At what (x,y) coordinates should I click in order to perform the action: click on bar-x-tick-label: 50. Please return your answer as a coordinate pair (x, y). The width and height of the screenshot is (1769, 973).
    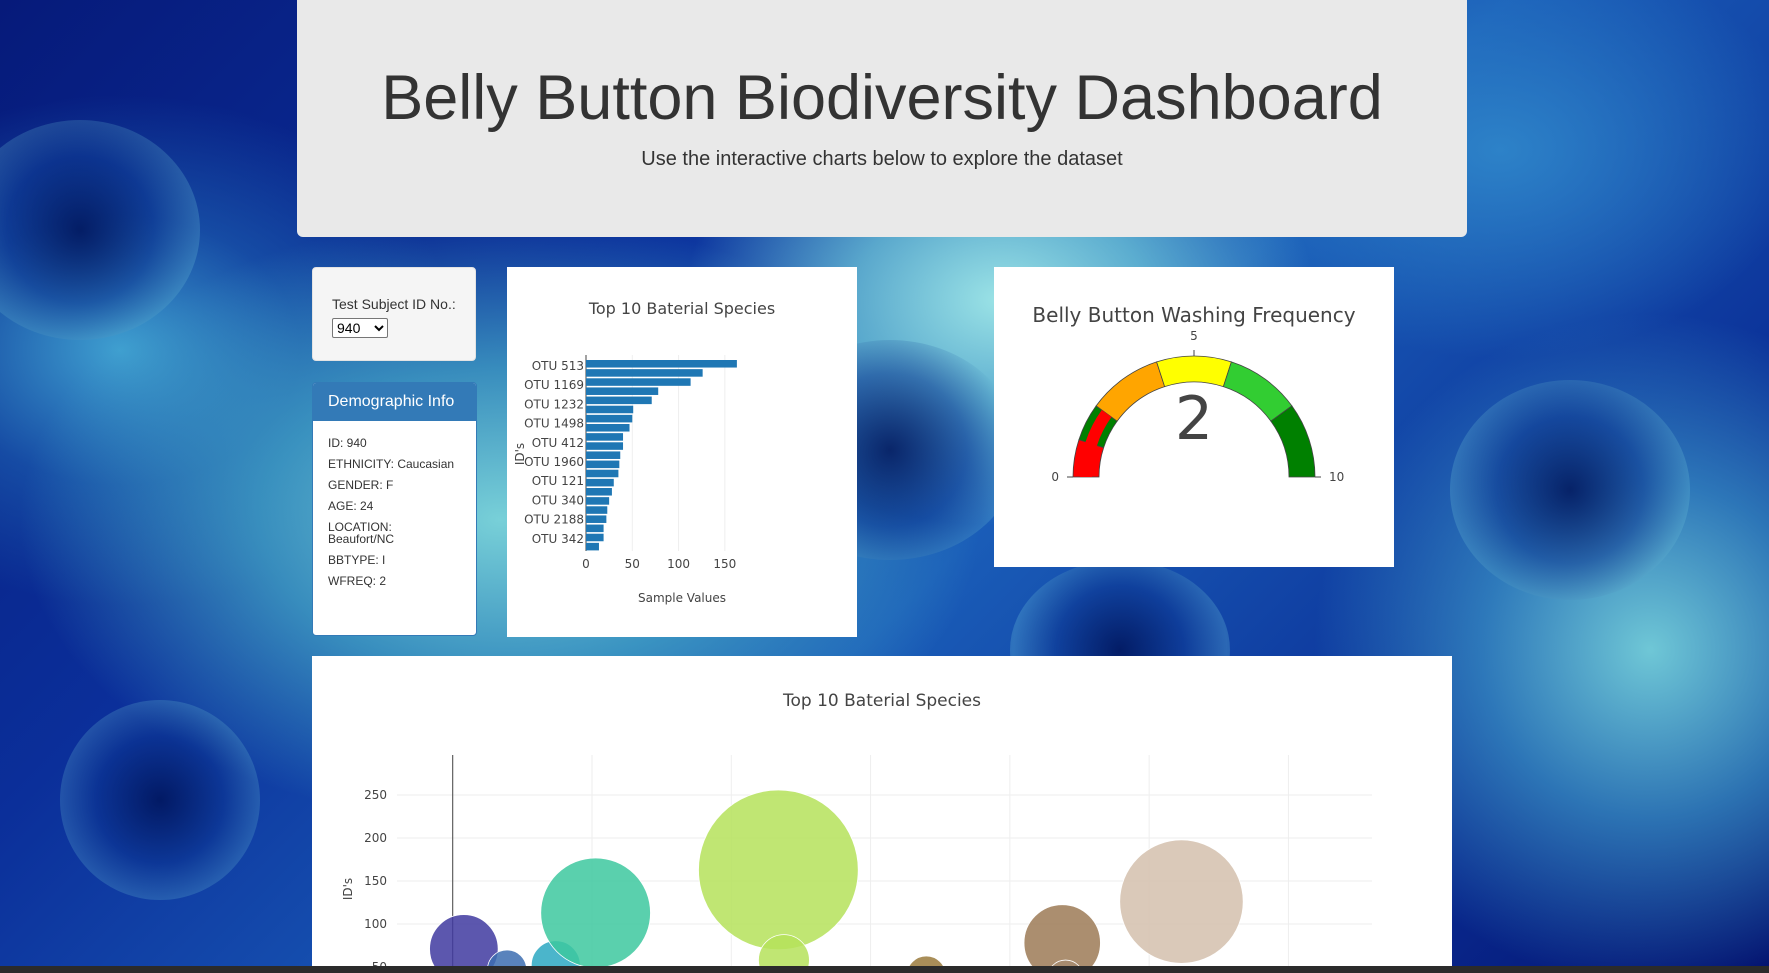
    Looking at the image, I should click on (632, 564).